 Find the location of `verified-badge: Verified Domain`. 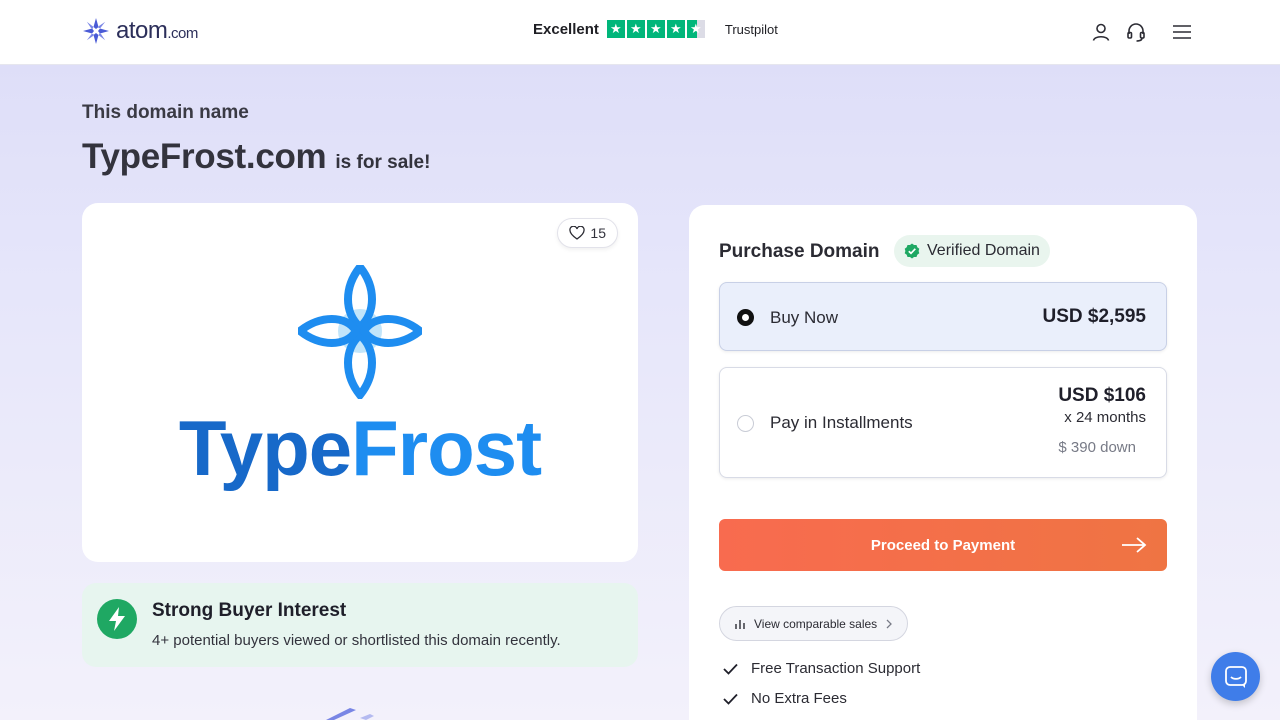

verified-badge: Verified Domain is located at coordinates (972, 251).